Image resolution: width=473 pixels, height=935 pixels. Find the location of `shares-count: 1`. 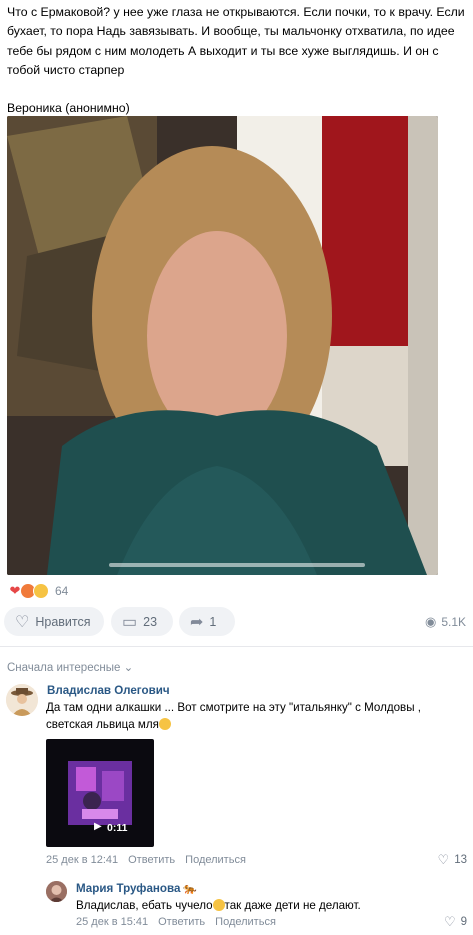

shares-count: 1 is located at coordinates (213, 621).